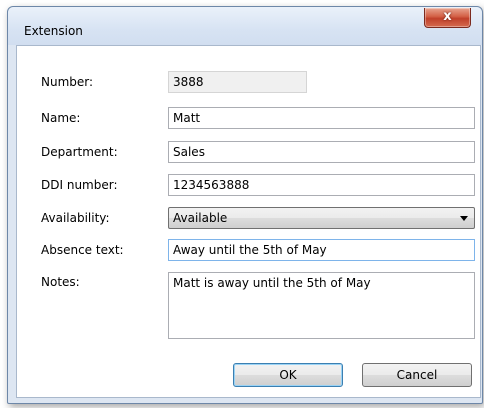  Describe the element at coordinates (79, 152) in the screenshot. I see `department-label: Department:` at that location.